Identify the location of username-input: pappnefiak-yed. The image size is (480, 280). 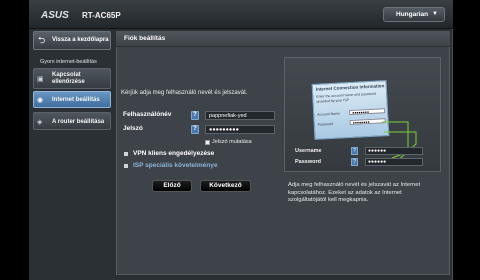
(240, 115).